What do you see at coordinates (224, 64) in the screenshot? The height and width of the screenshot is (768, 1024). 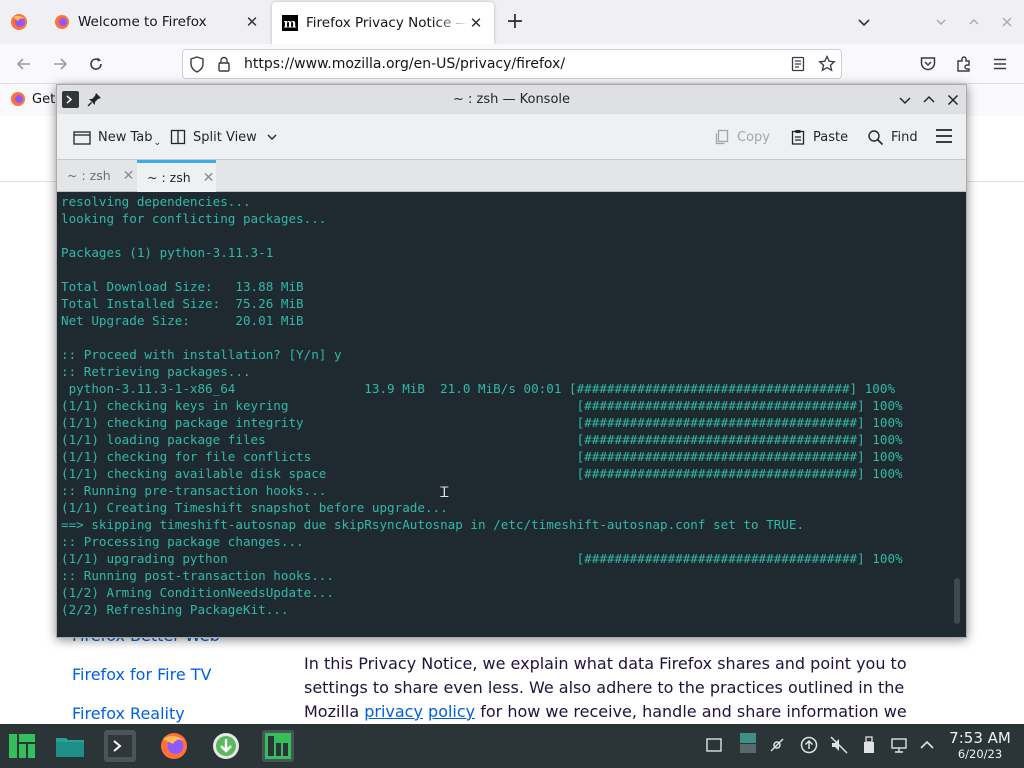 I see `lock-icon` at bounding box center [224, 64].